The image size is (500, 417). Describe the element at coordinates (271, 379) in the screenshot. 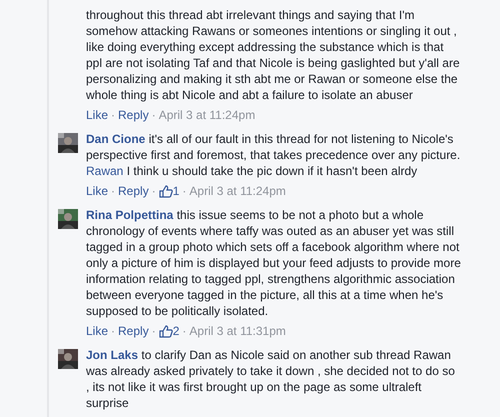

I see `comment-text: Jon Laks to clarify Dan as Nicole said on another sub thread Rawan was already asked privately to take it down , she decided not to do so , its not like it was first brought up on the page as some ultraleft surprise` at that location.